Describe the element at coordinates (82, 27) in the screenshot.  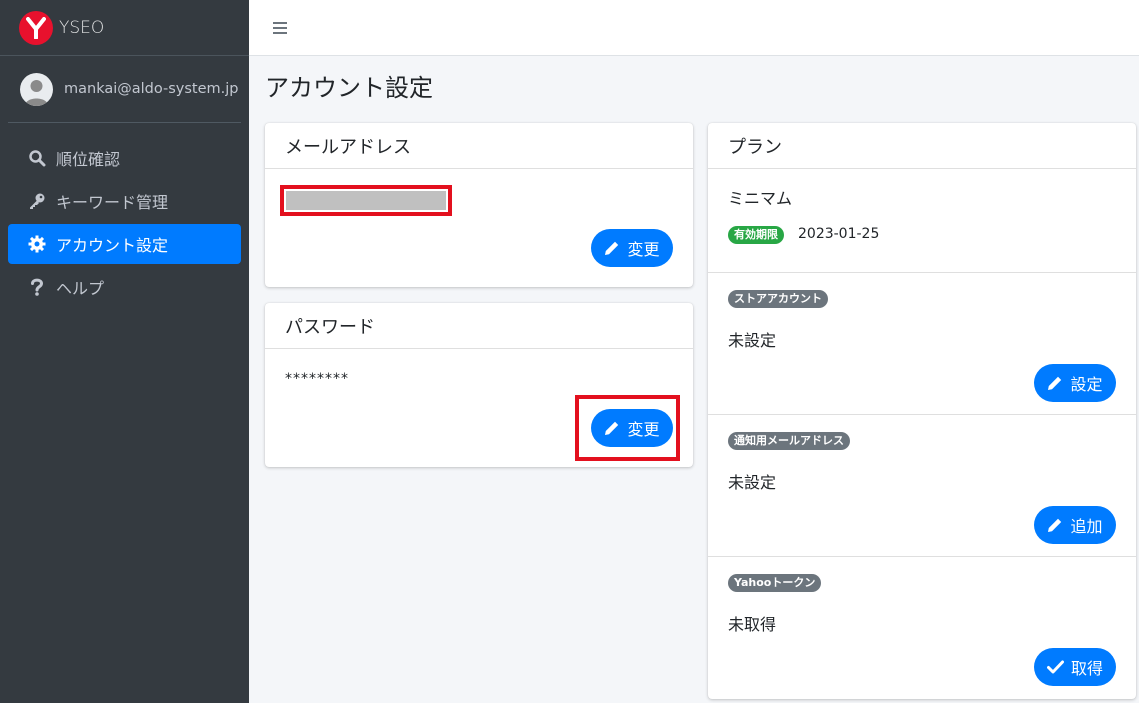
I see `brand-name: YSEO` at that location.